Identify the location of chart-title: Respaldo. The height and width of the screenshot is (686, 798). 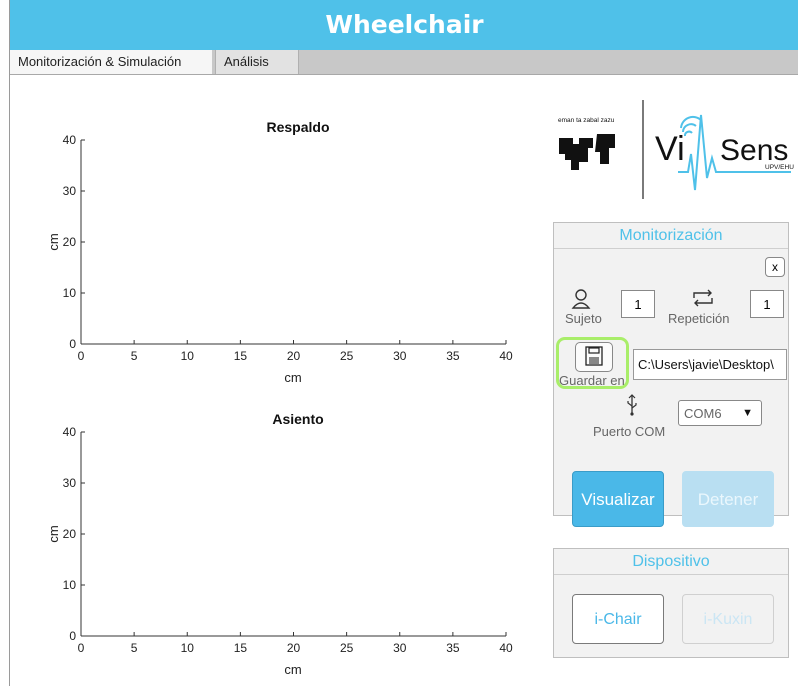
(297, 127).